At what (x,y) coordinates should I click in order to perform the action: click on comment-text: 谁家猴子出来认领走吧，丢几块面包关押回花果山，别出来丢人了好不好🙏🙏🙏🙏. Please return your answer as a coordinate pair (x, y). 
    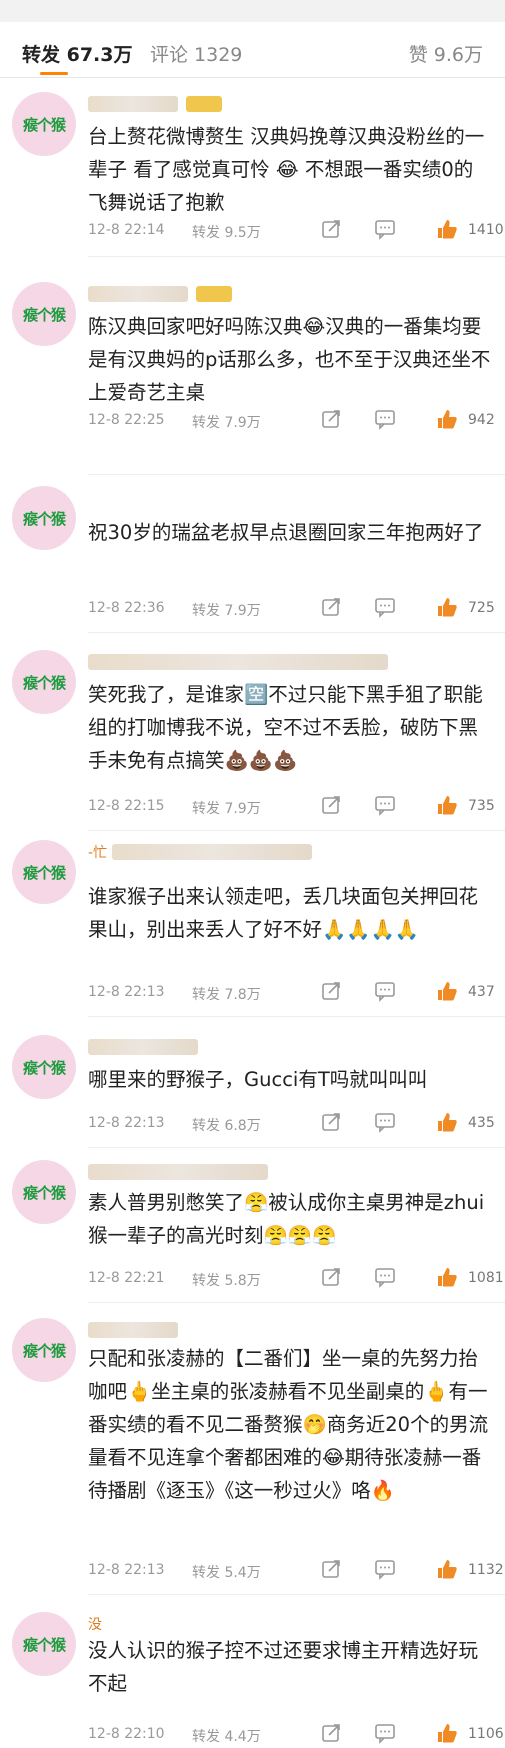
    Looking at the image, I should click on (283, 913).